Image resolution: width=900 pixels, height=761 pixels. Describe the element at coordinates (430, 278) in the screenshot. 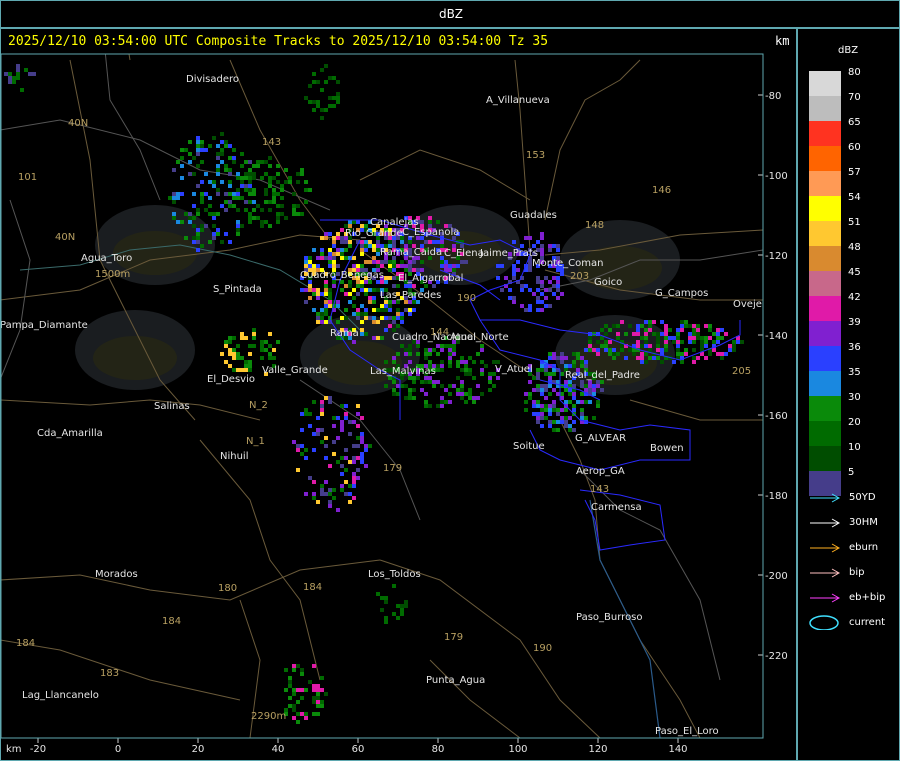

I see `place-label: El_Algarrobal` at that location.